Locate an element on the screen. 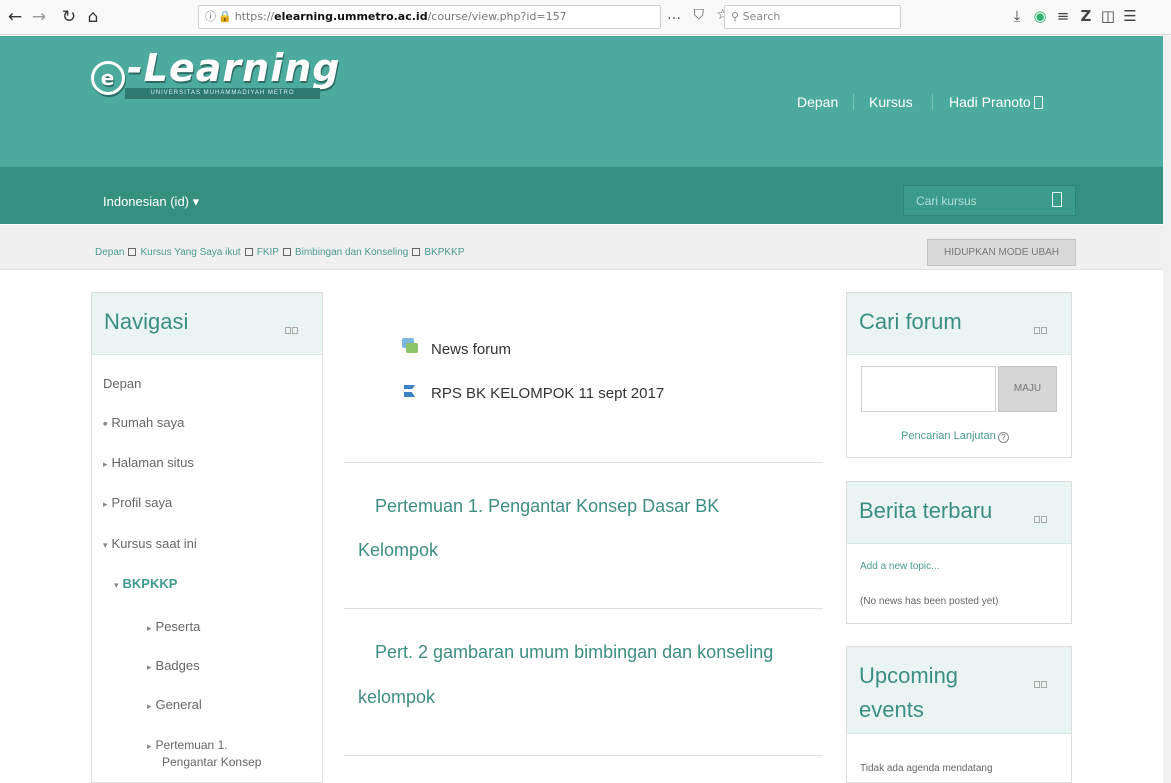 This screenshot has height=783, width=1171. advanced-search-label: Pencarian Lanjutan is located at coordinates (948, 436).